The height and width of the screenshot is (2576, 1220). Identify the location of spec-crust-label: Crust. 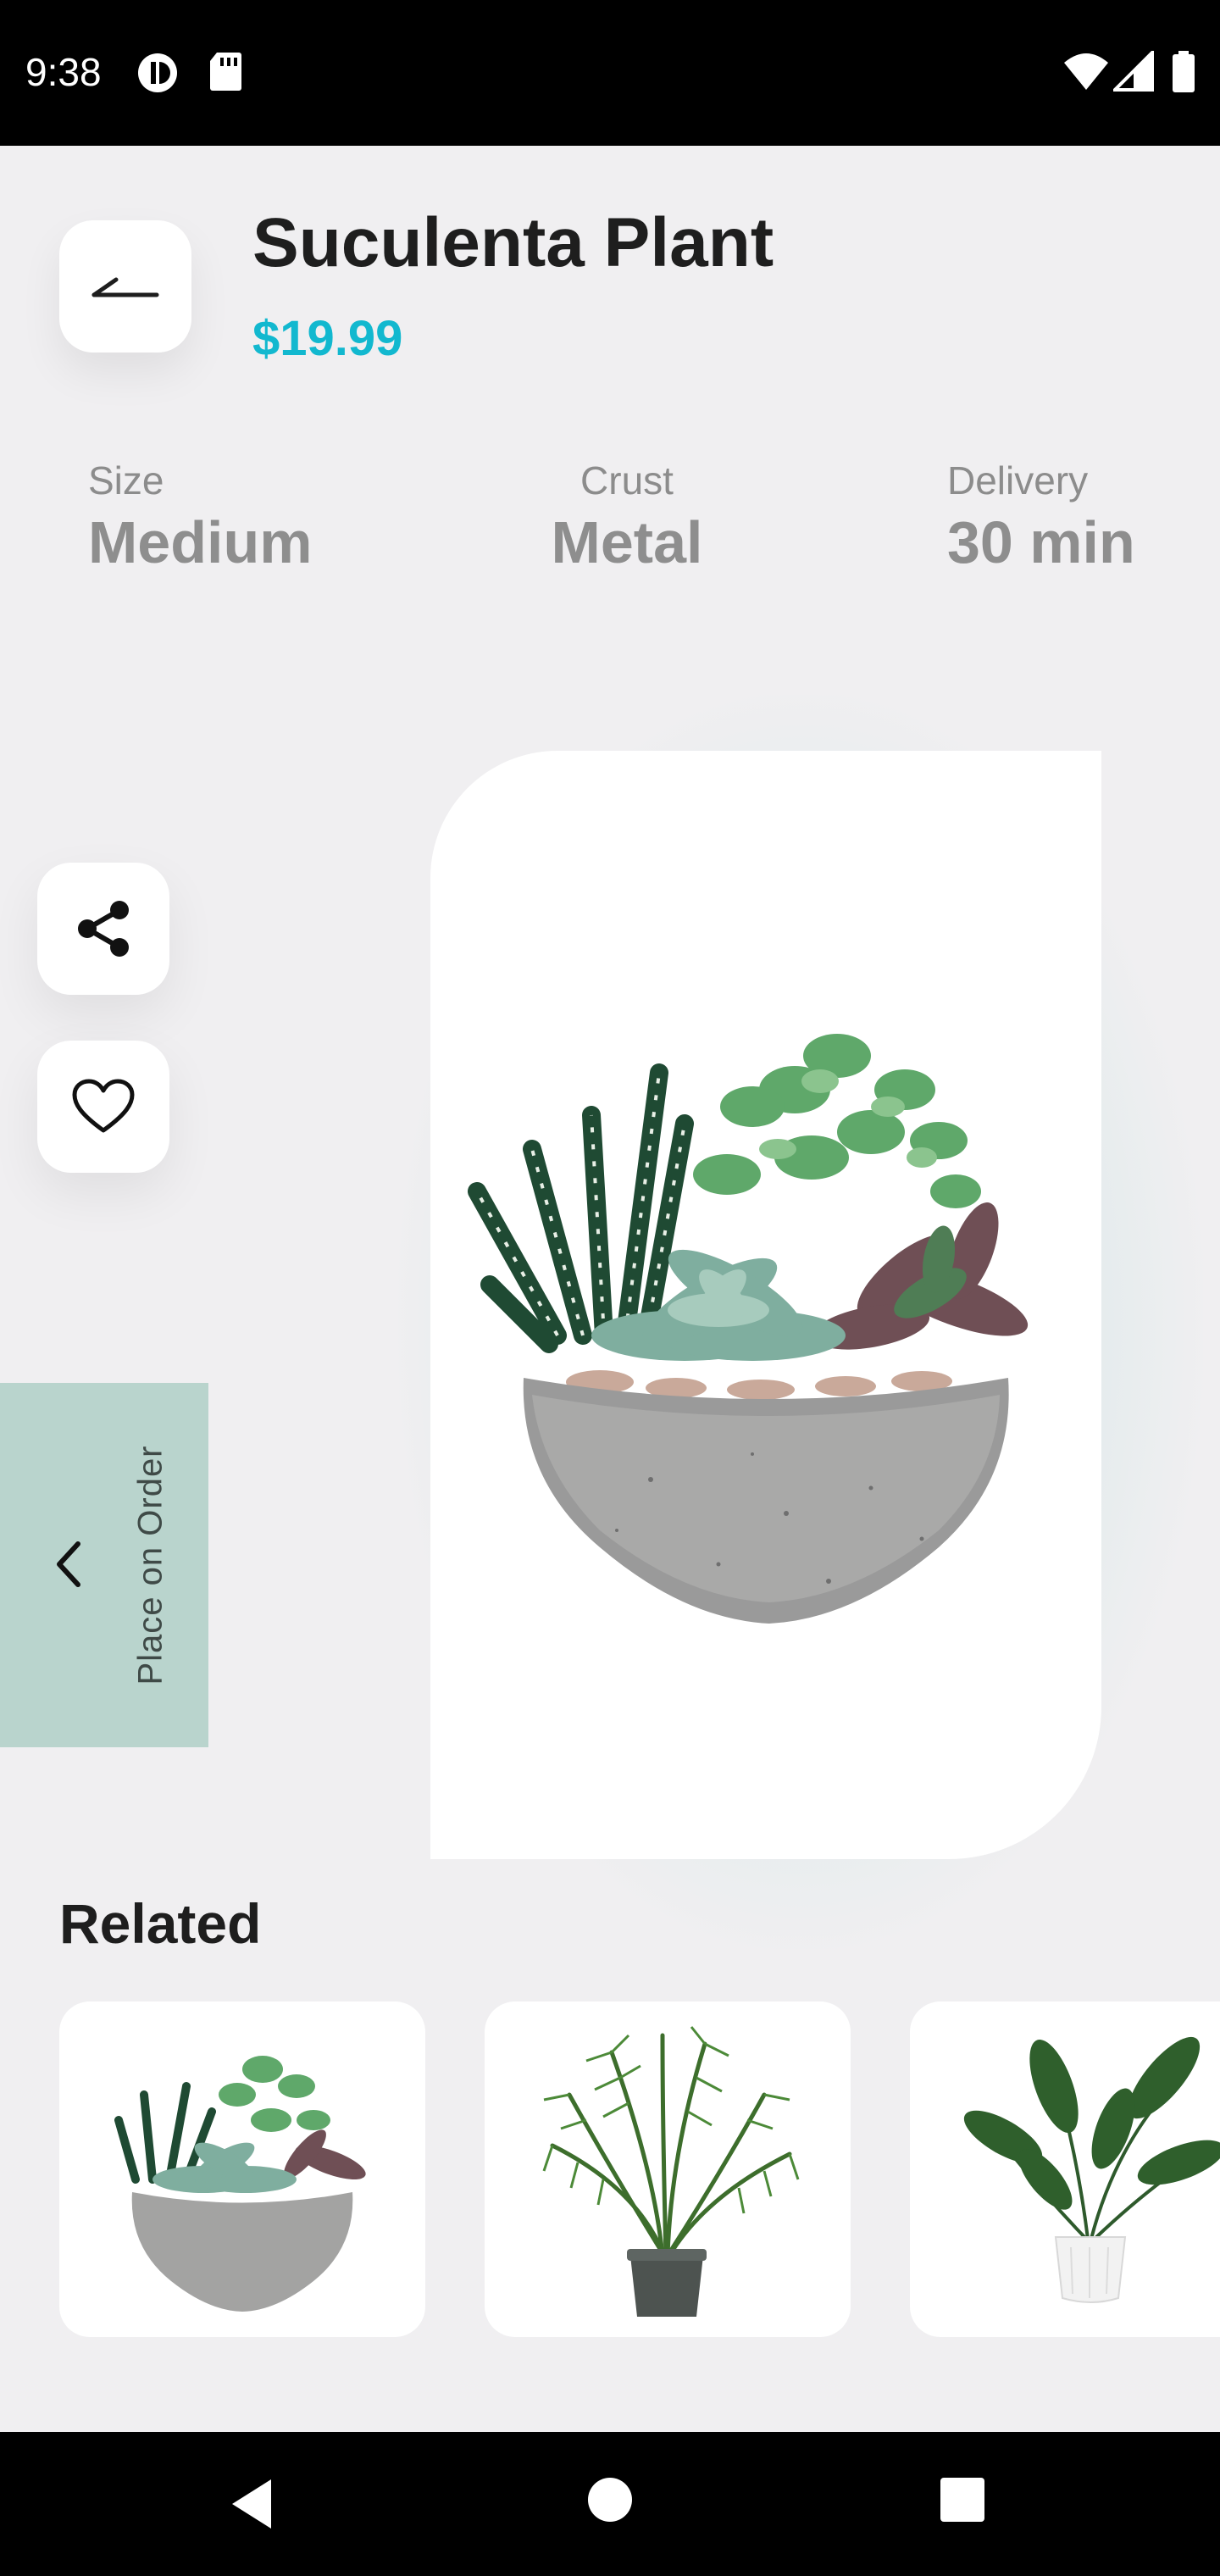
(627, 480).